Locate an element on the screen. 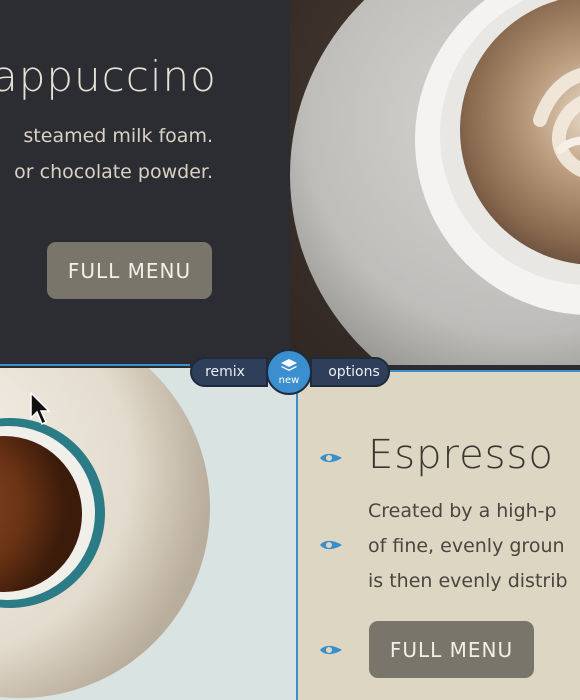 This screenshot has height=700, width=580. remix-toolbar: remix options new is located at coordinates (290, 372).